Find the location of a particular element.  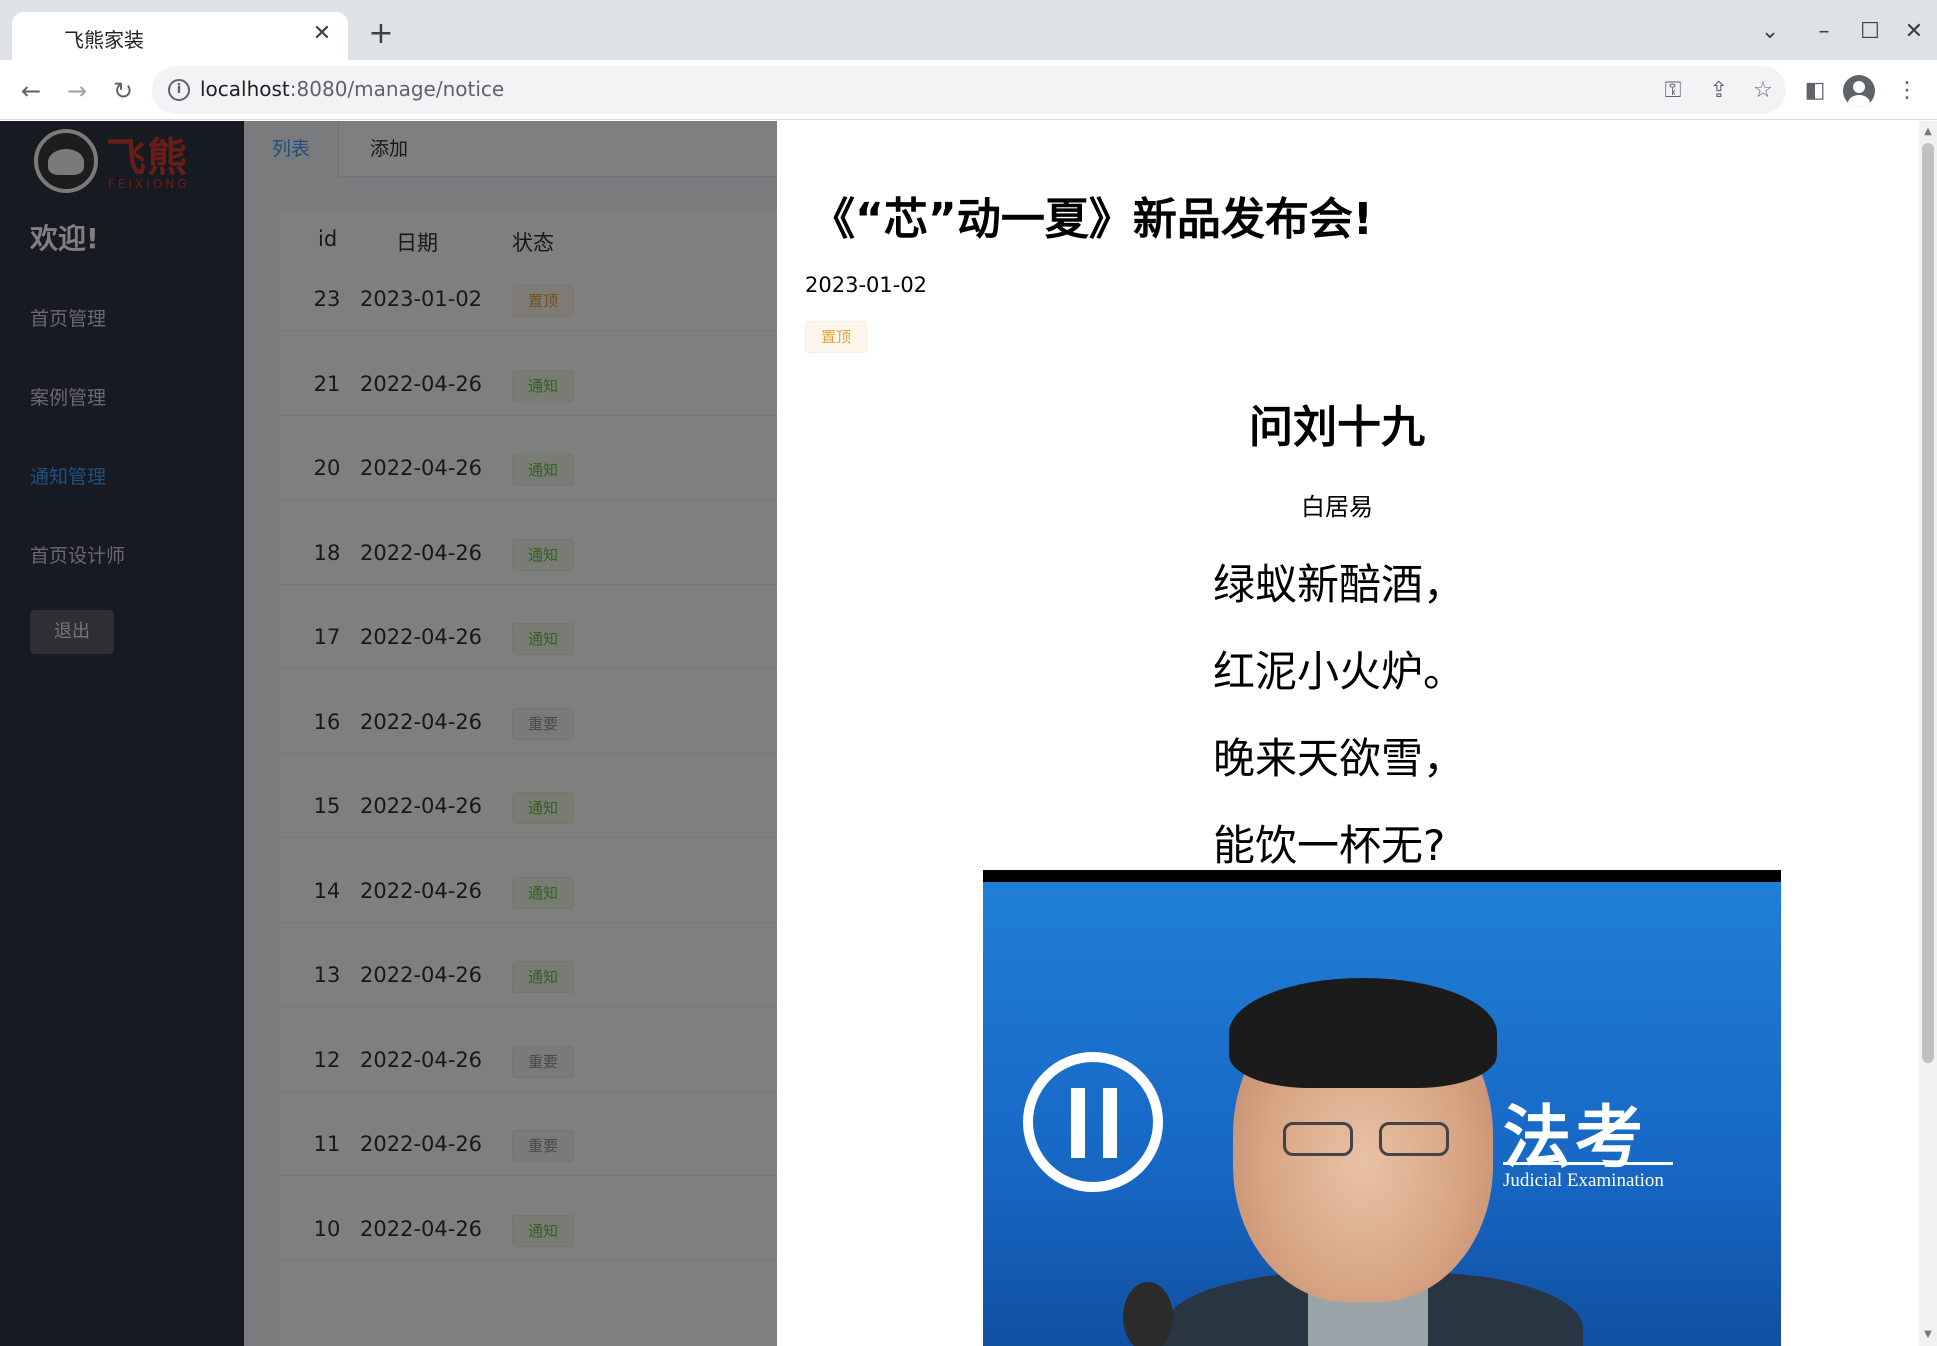

drawer-scrollbar: ▲ ▼ is located at coordinates (1928, 733).